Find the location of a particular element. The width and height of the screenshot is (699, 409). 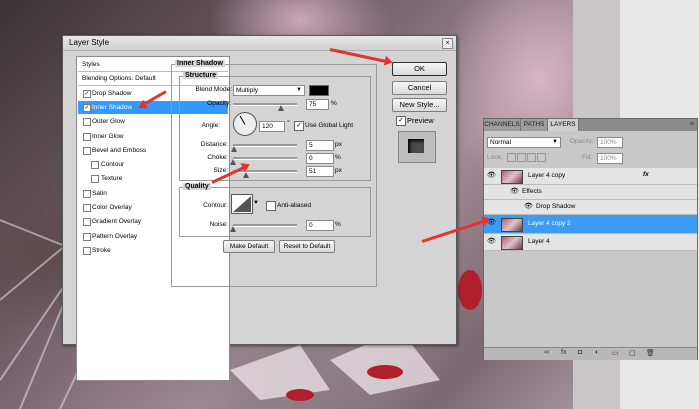

reset-to-default-button: Reset to Default is located at coordinates (307, 246).